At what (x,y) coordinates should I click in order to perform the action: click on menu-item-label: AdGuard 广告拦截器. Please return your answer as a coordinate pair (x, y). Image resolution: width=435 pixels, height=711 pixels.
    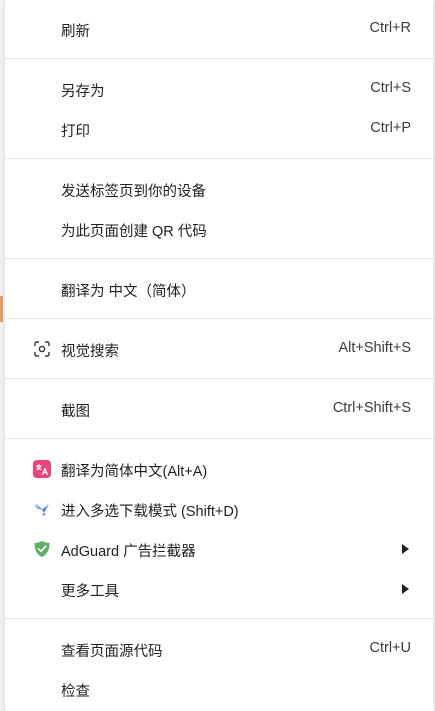
    Looking at the image, I should click on (128, 552).